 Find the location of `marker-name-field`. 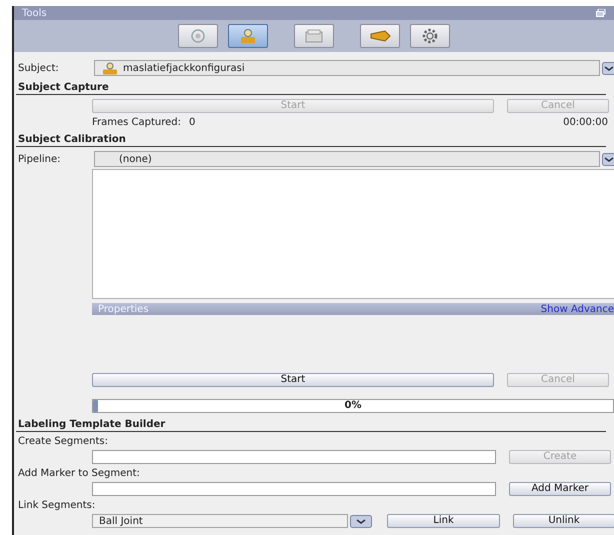

marker-name-field is located at coordinates (294, 489).